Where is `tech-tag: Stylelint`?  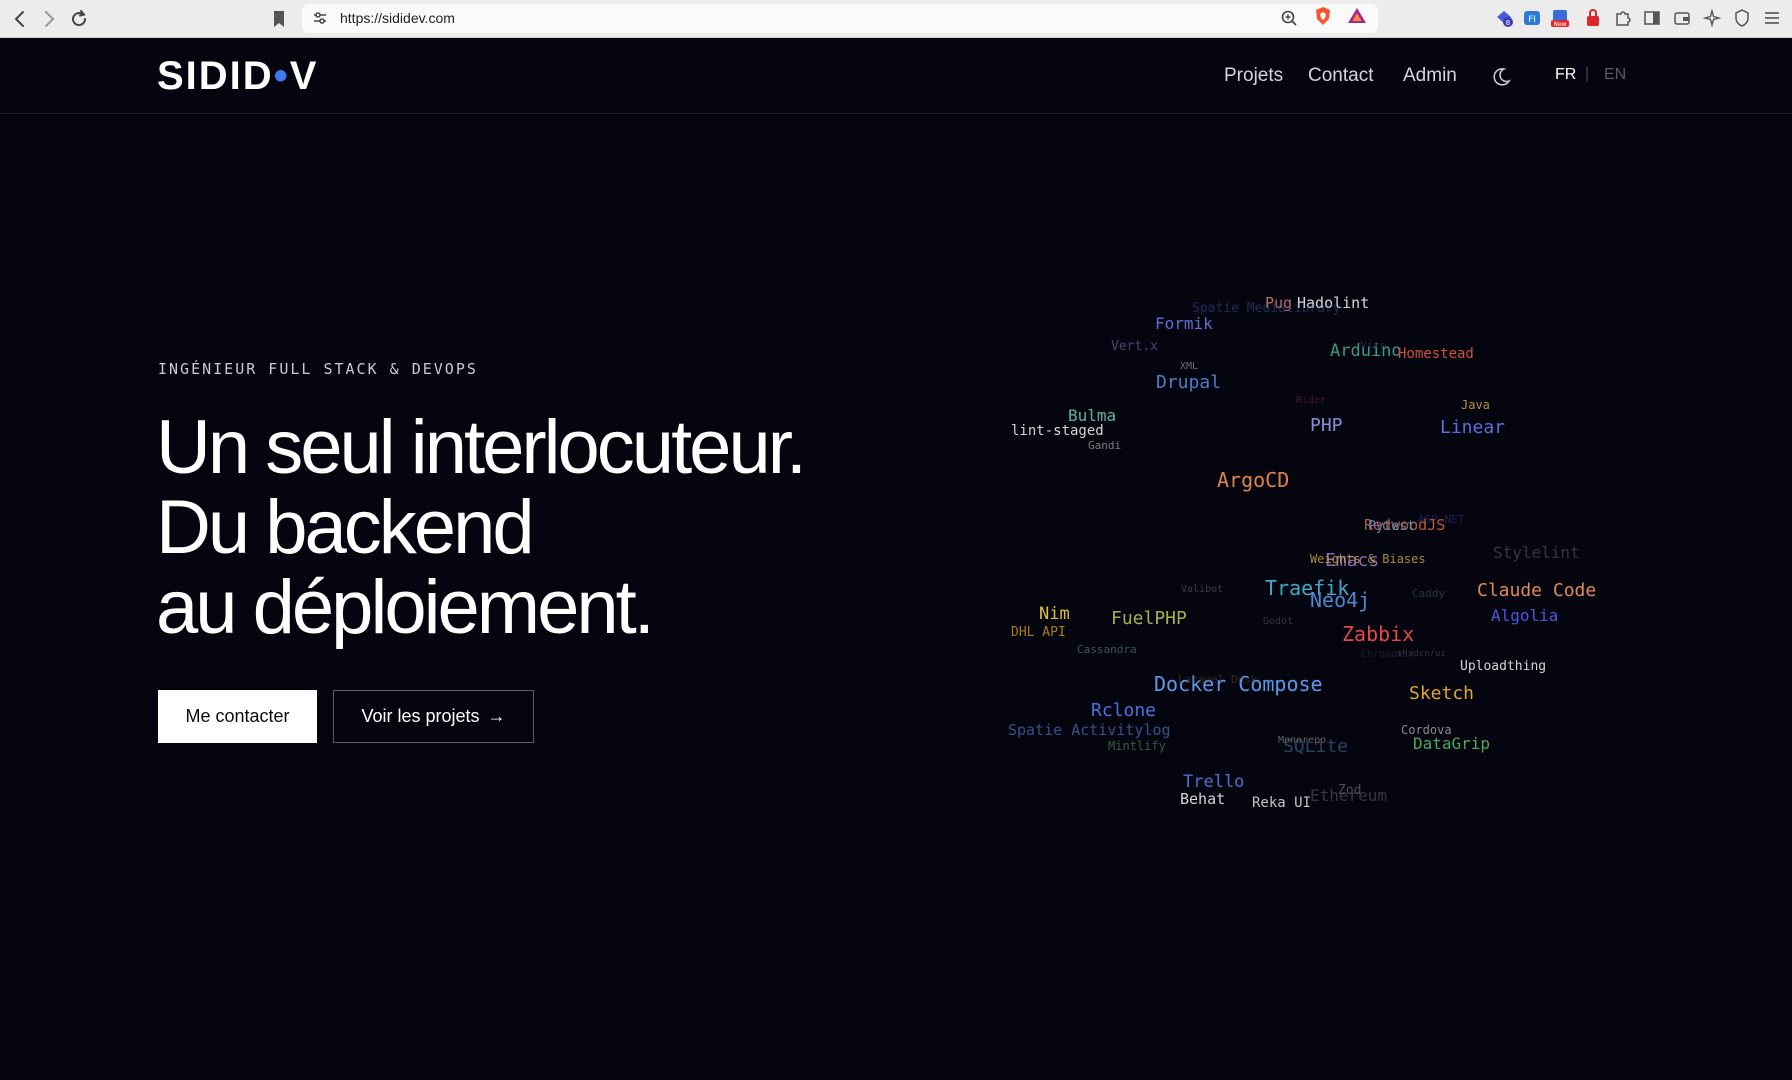
tech-tag: Stylelint is located at coordinates (1536, 552).